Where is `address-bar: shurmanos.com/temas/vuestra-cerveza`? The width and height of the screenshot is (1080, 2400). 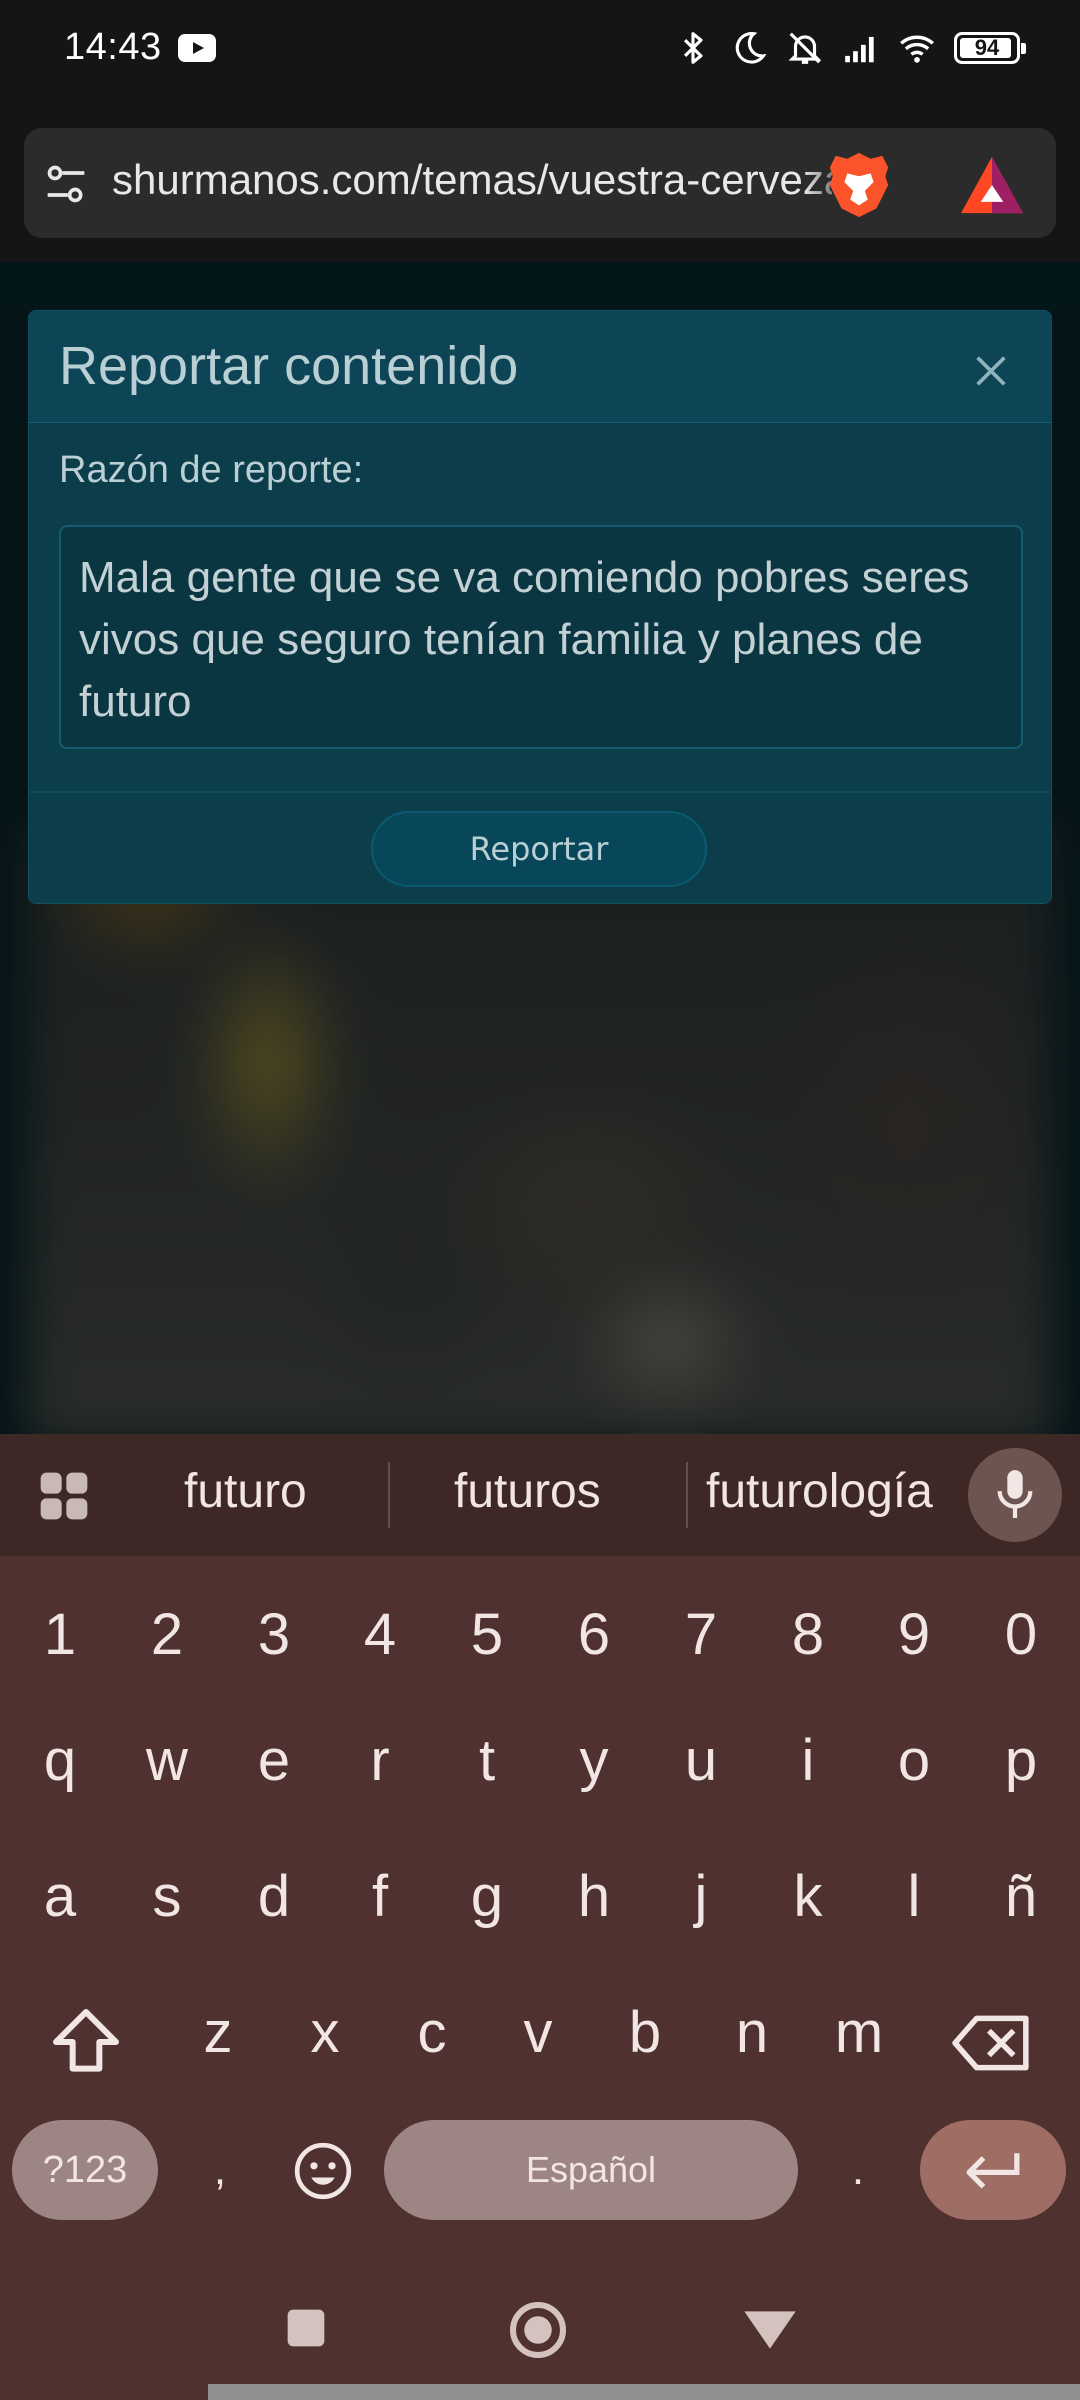
address-bar: shurmanos.com/temas/vuestra-cerveza is located at coordinates (540, 183).